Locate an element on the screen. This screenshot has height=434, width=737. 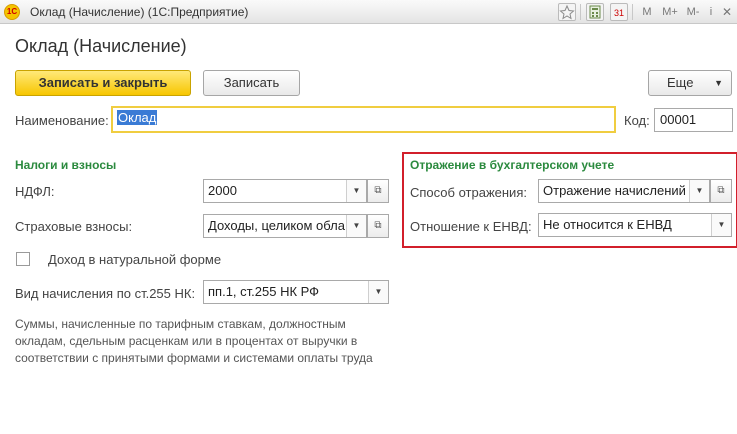
envd-select: Не относится к ЕНВД ▼ is located at coordinates (635, 225).